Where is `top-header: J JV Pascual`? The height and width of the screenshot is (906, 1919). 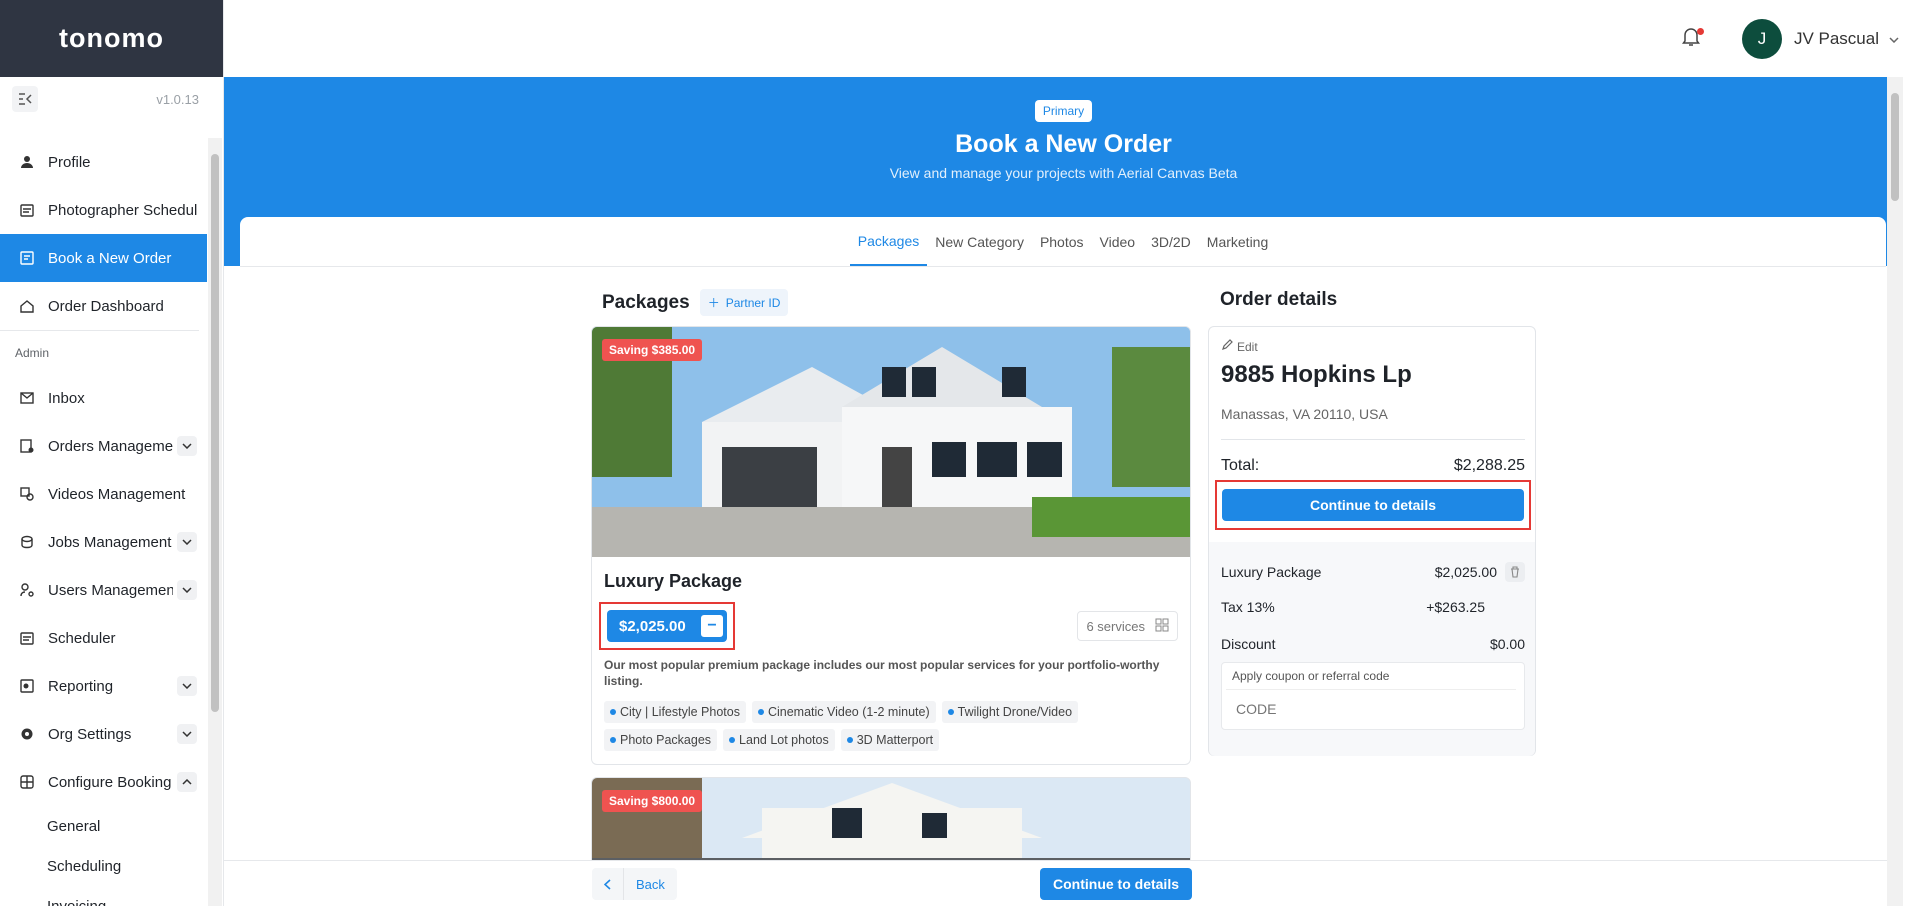 top-header: J JV Pascual is located at coordinates (1071, 38).